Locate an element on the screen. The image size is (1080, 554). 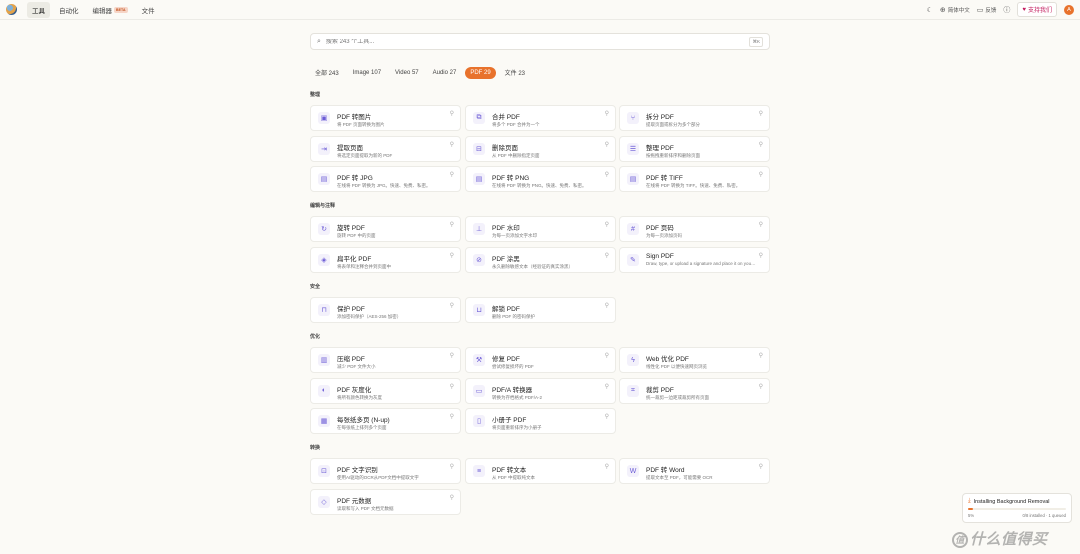
tool-card: W PDF 转 Word 提取文本至 PDF，可能需要 OCR ⚲ is located at coordinates (694, 471).